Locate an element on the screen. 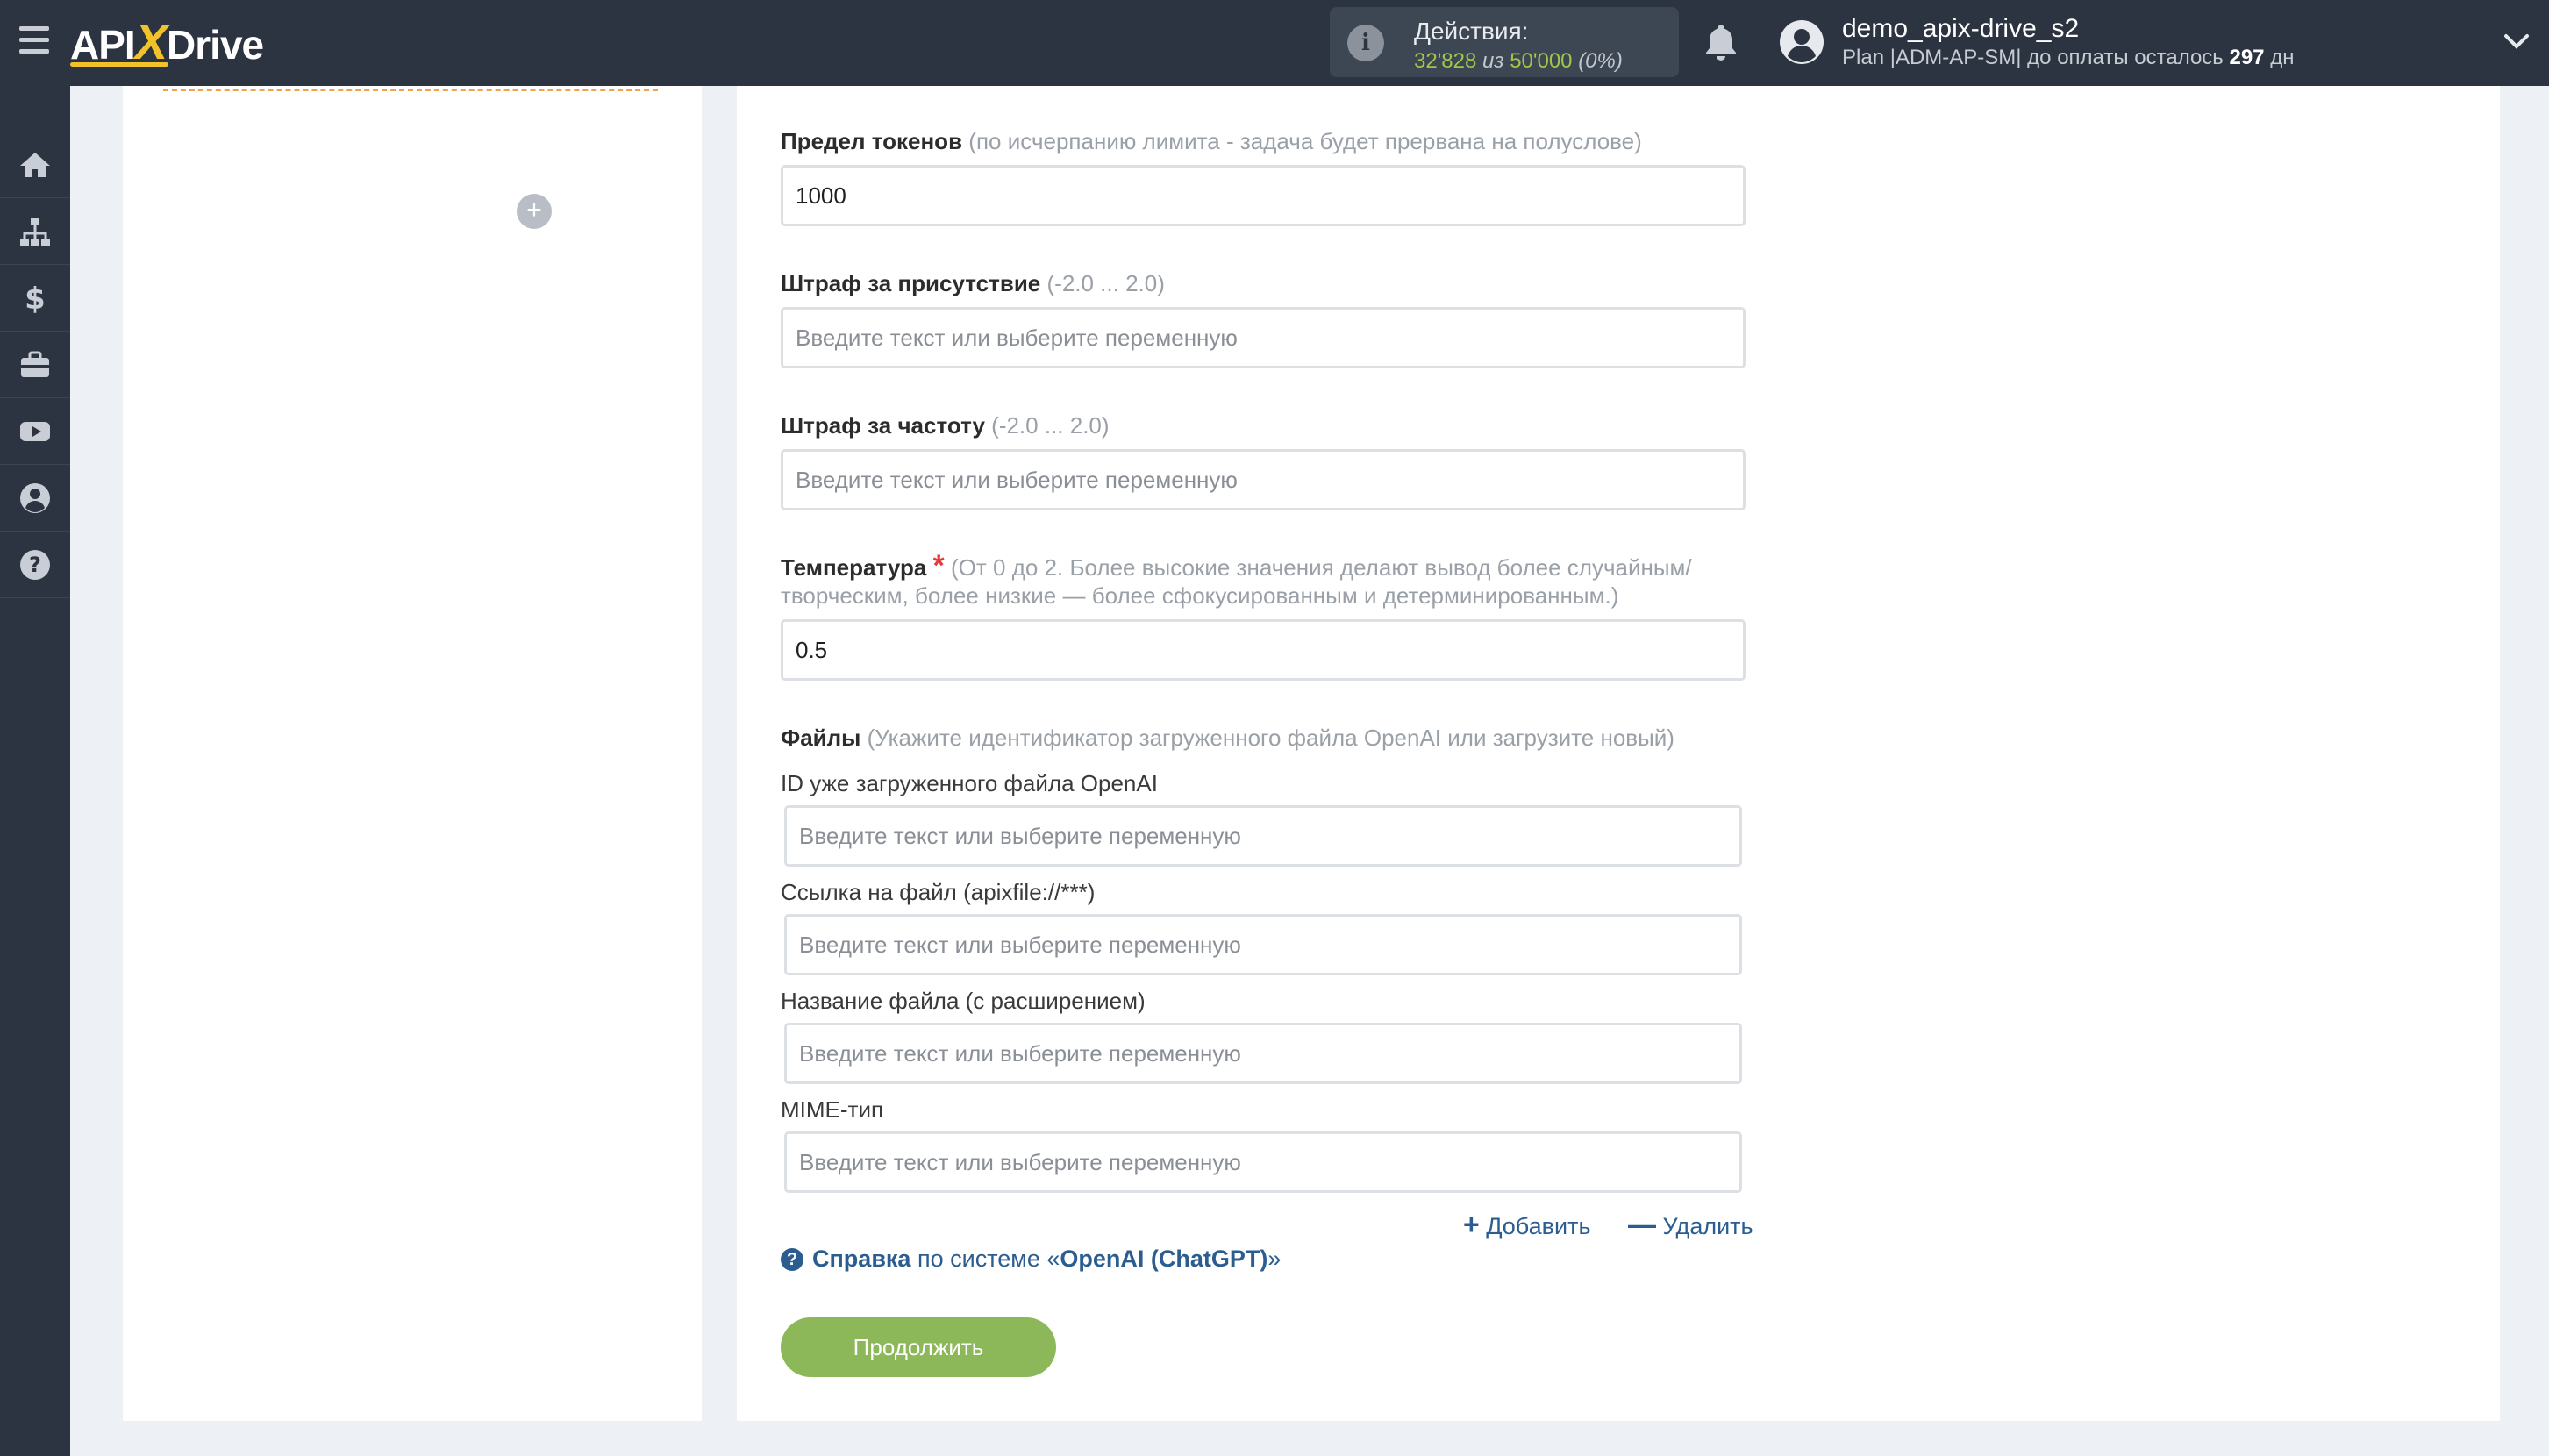 This screenshot has width=2549, height=1456. sidebar-item-connections is located at coordinates (35, 231).